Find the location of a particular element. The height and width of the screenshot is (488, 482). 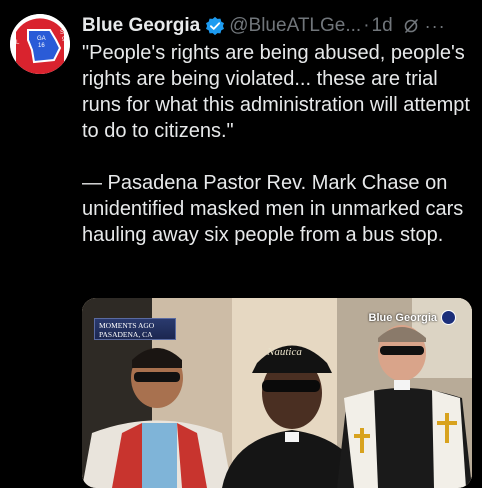

tweet-header: Blue Georgia @BlueATLGe... · 1d ··· is located at coordinates (276, 26).